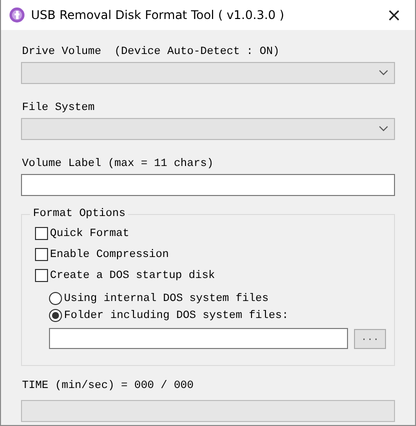 This screenshot has width=416, height=426. Describe the element at coordinates (109, 254) in the screenshot. I see `checkbox-label: Enable Compression` at that location.